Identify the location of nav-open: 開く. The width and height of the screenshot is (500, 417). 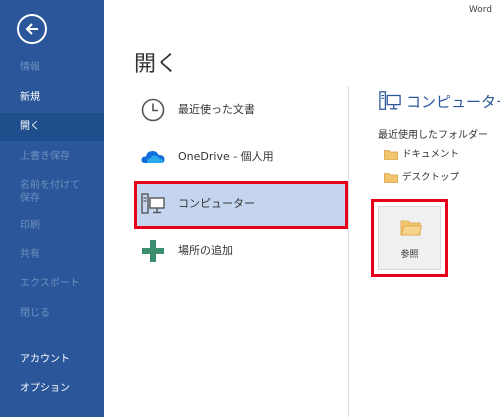
(52, 127).